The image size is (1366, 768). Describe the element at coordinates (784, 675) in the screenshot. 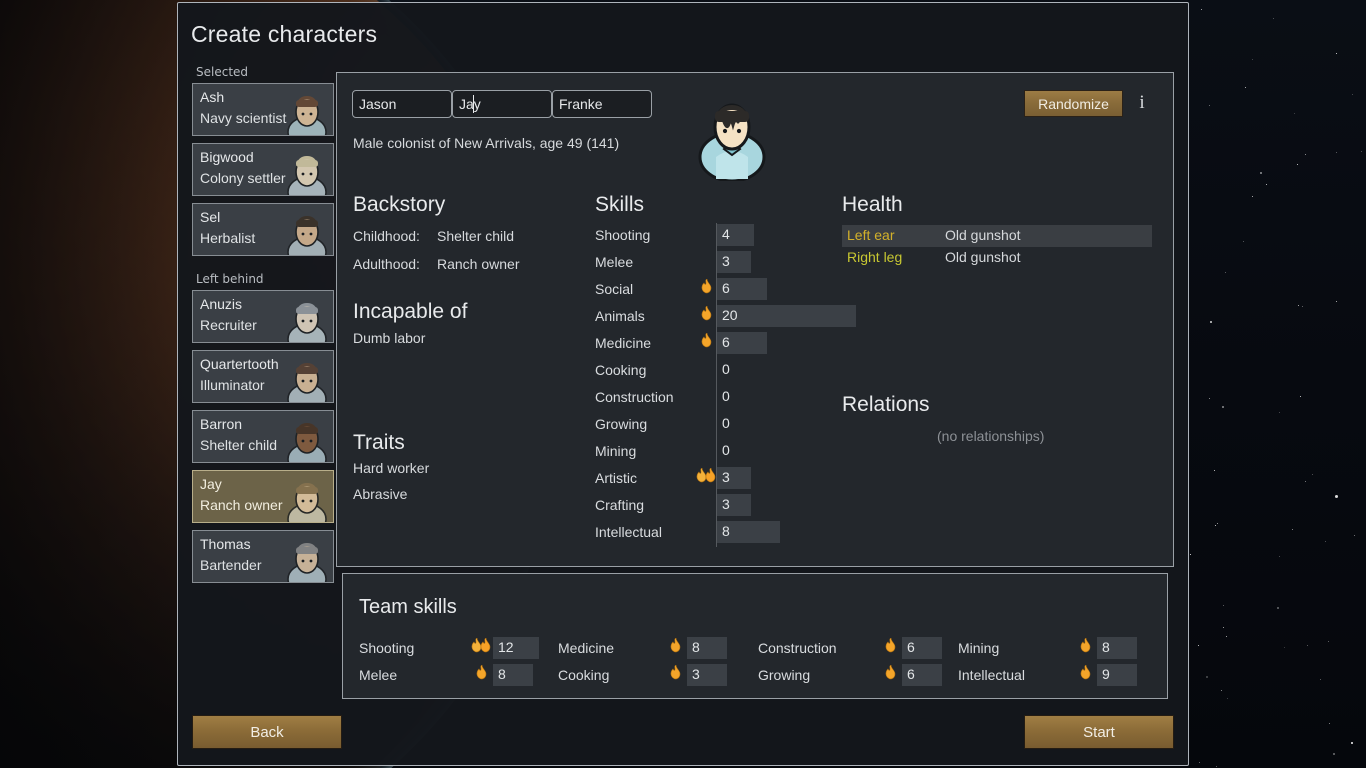

I see `team-skill-name: Growing` at that location.